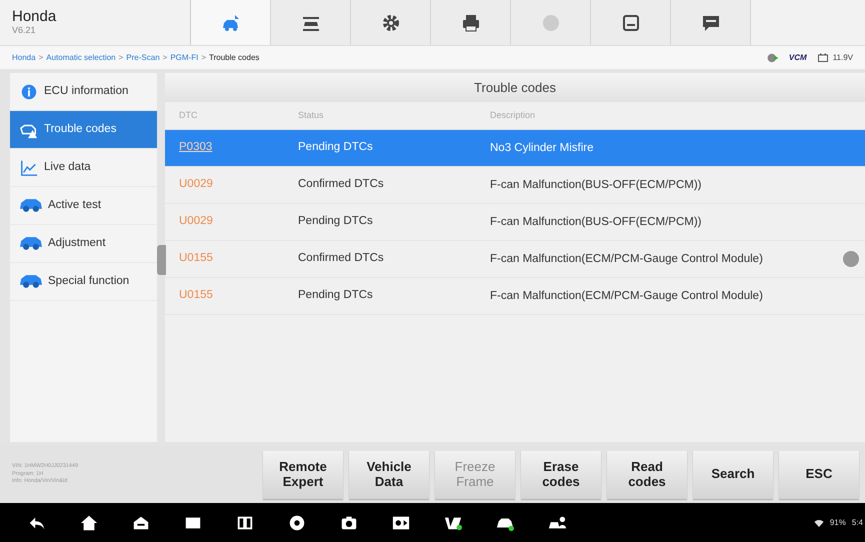 The height and width of the screenshot is (542, 865). Describe the element at coordinates (630, 22) in the screenshot. I see `save-icon` at that location.